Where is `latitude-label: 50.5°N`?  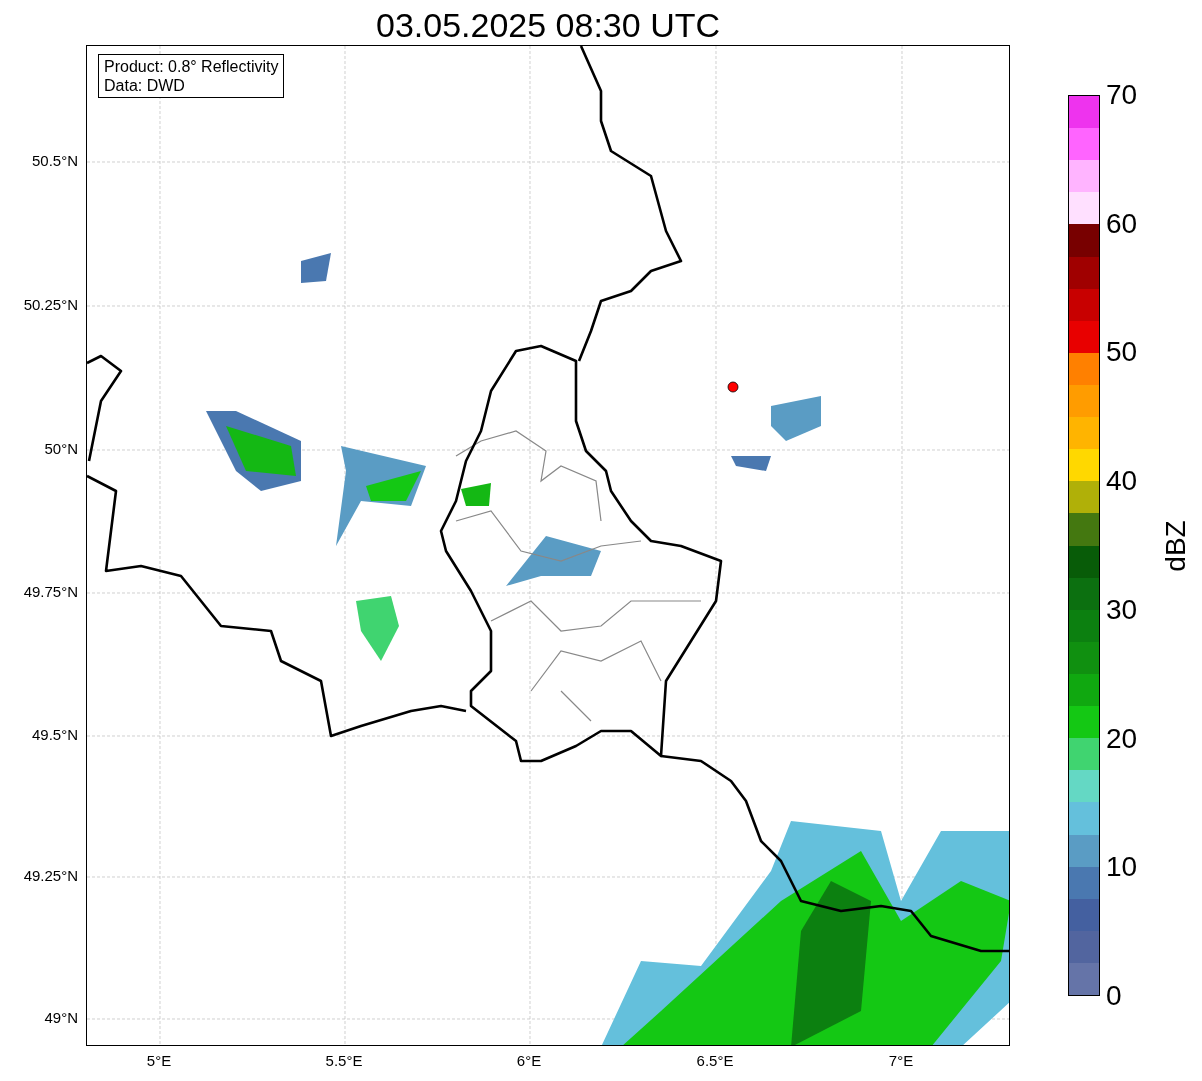 latitude-label: 50.5°N is located at coordinates (54, 161).